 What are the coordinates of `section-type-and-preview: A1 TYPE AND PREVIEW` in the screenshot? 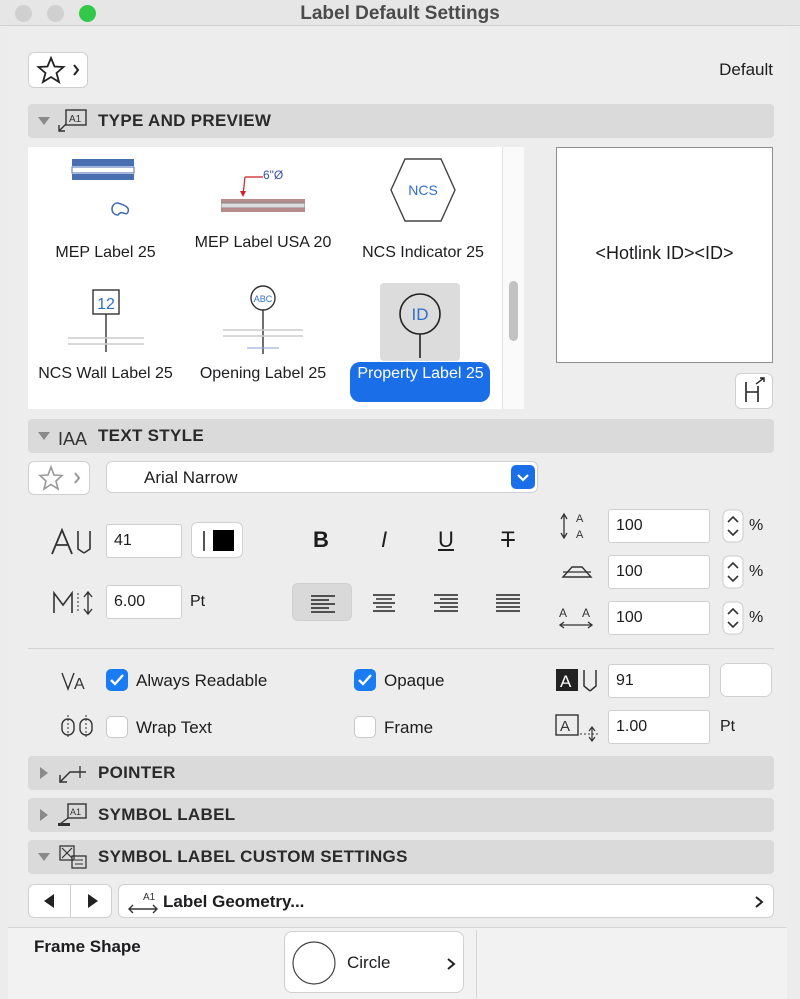 It's located at (401, 121).